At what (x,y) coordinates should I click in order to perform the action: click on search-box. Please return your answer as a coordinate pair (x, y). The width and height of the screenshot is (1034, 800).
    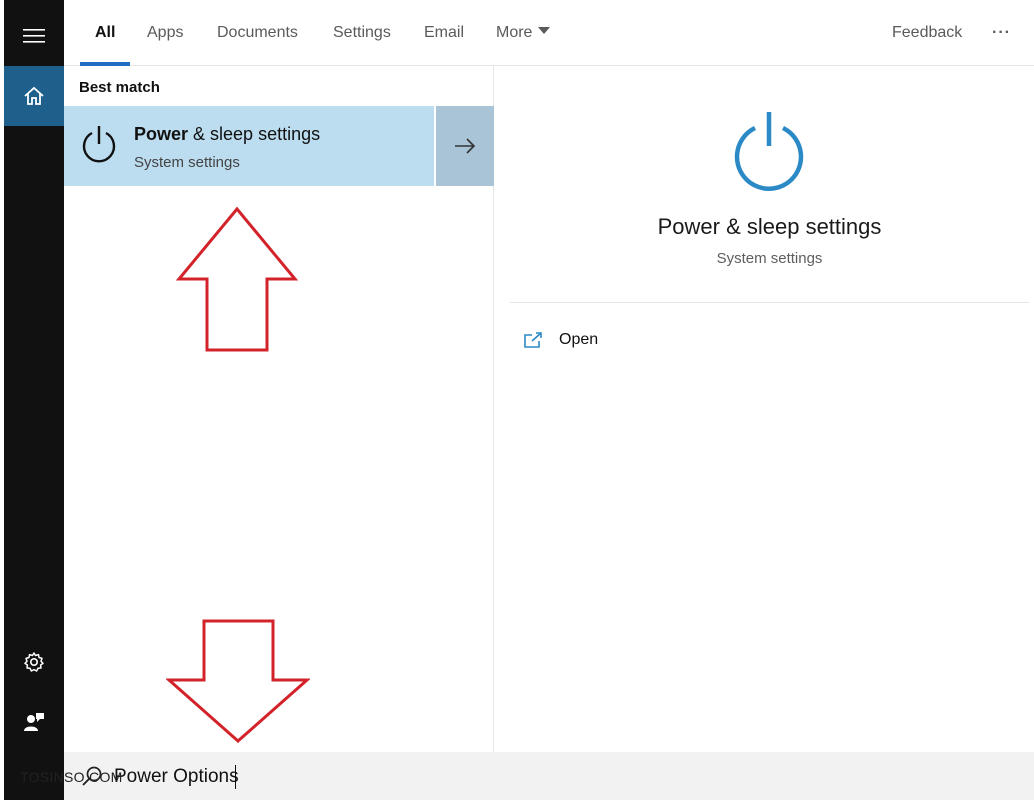
    Looking at the image, I should click on (549, 776).